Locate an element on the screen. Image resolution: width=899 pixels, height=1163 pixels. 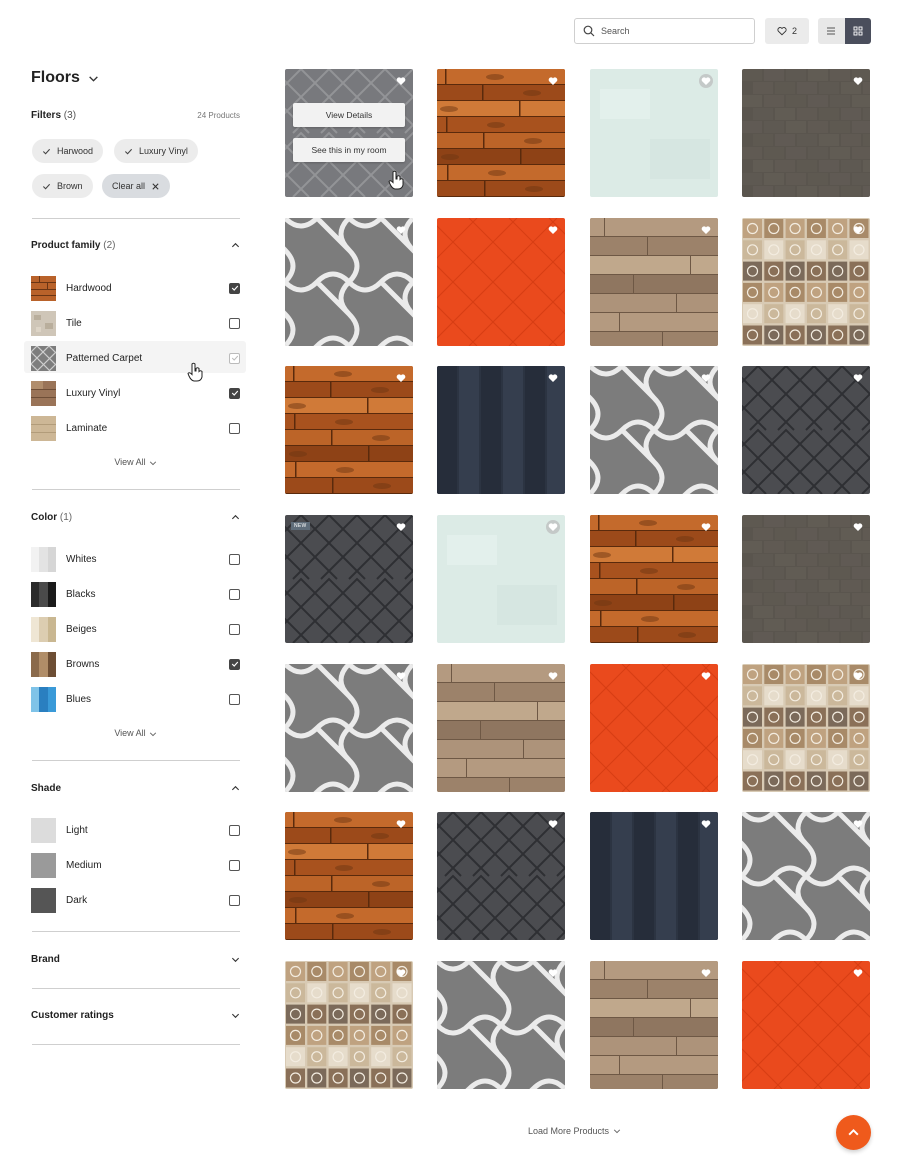
family-option-patterned-carpet: Patterned Carpet is located at coordinates (135, 358).